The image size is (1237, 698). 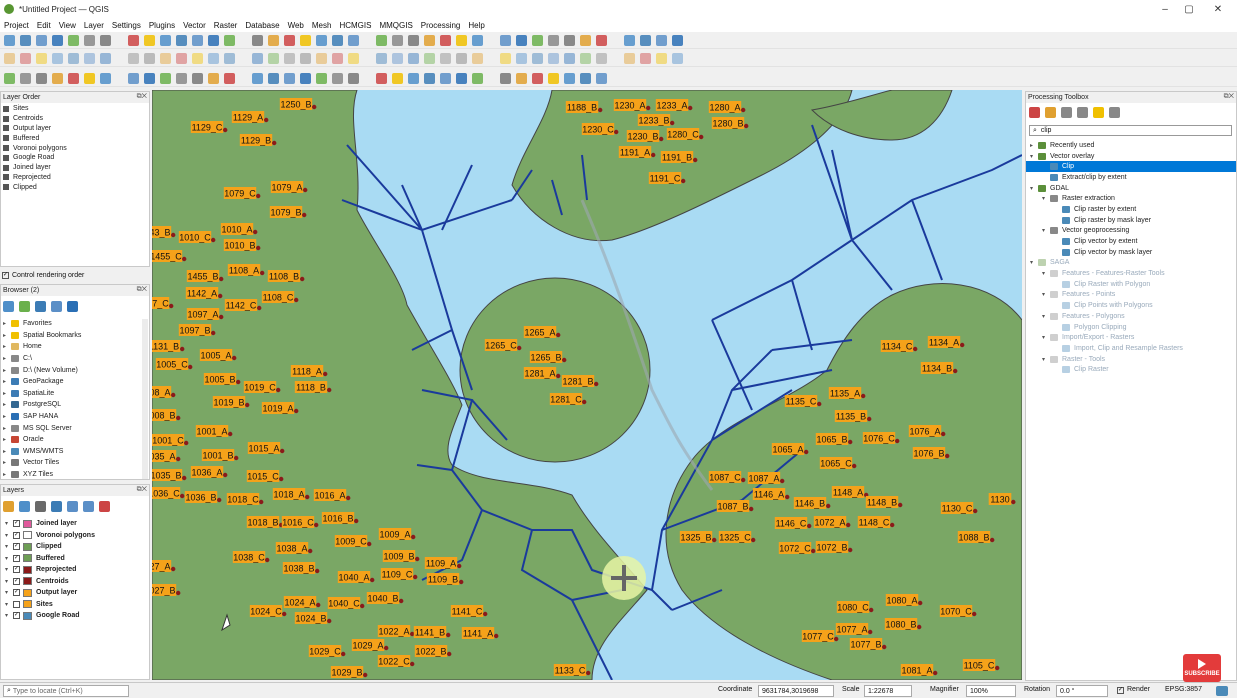 What do you see at coordinates (72, 347) in the screenshot?
I see `browser-item: ▸ Home` at bounding box center [72, 347].